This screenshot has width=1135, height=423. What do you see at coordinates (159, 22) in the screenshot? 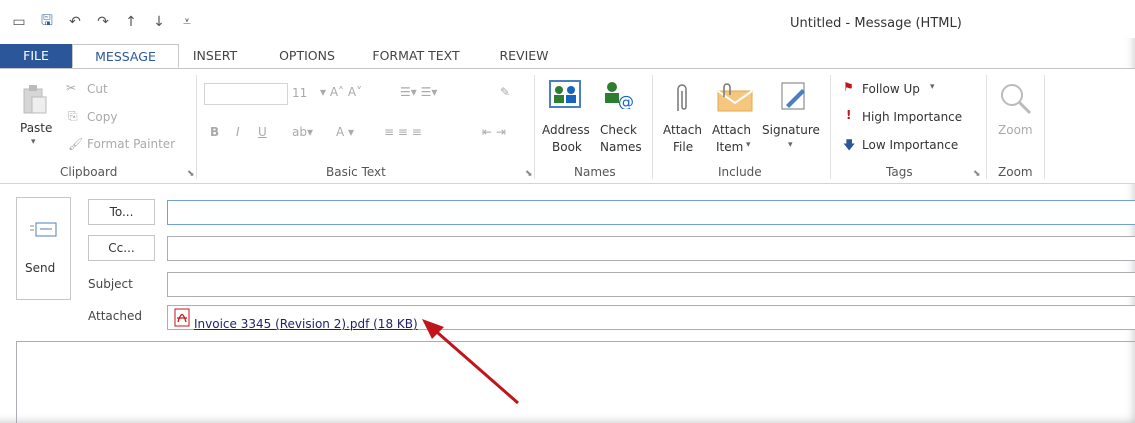
I see `next-item-icon: ↓` at bounding box center [159, 22].